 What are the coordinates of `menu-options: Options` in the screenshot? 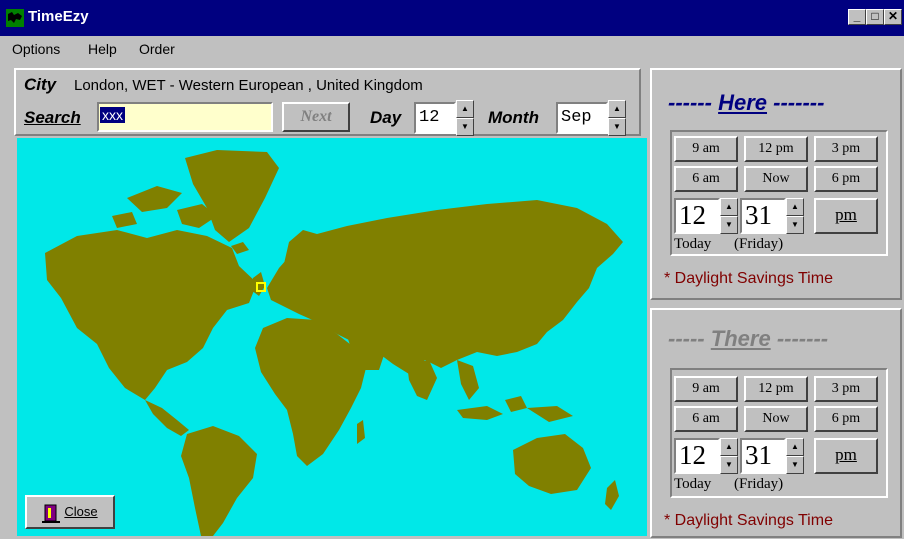 It's located at (36, 49).